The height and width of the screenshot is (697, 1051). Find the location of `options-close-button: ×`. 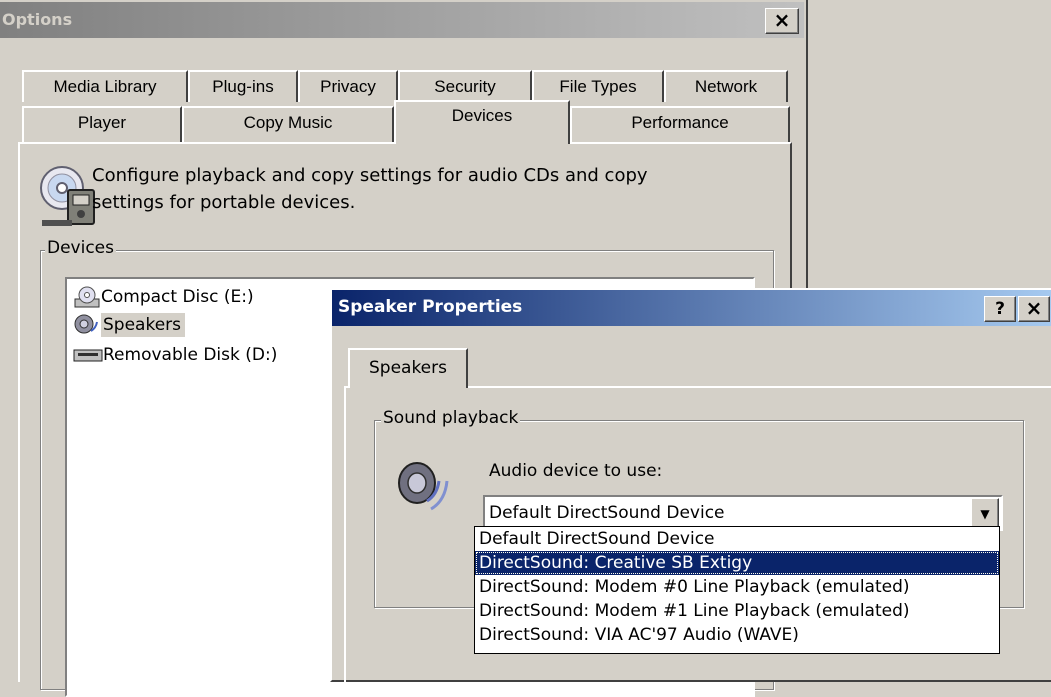

options-close-button: × is located at coordinates (782, 21).